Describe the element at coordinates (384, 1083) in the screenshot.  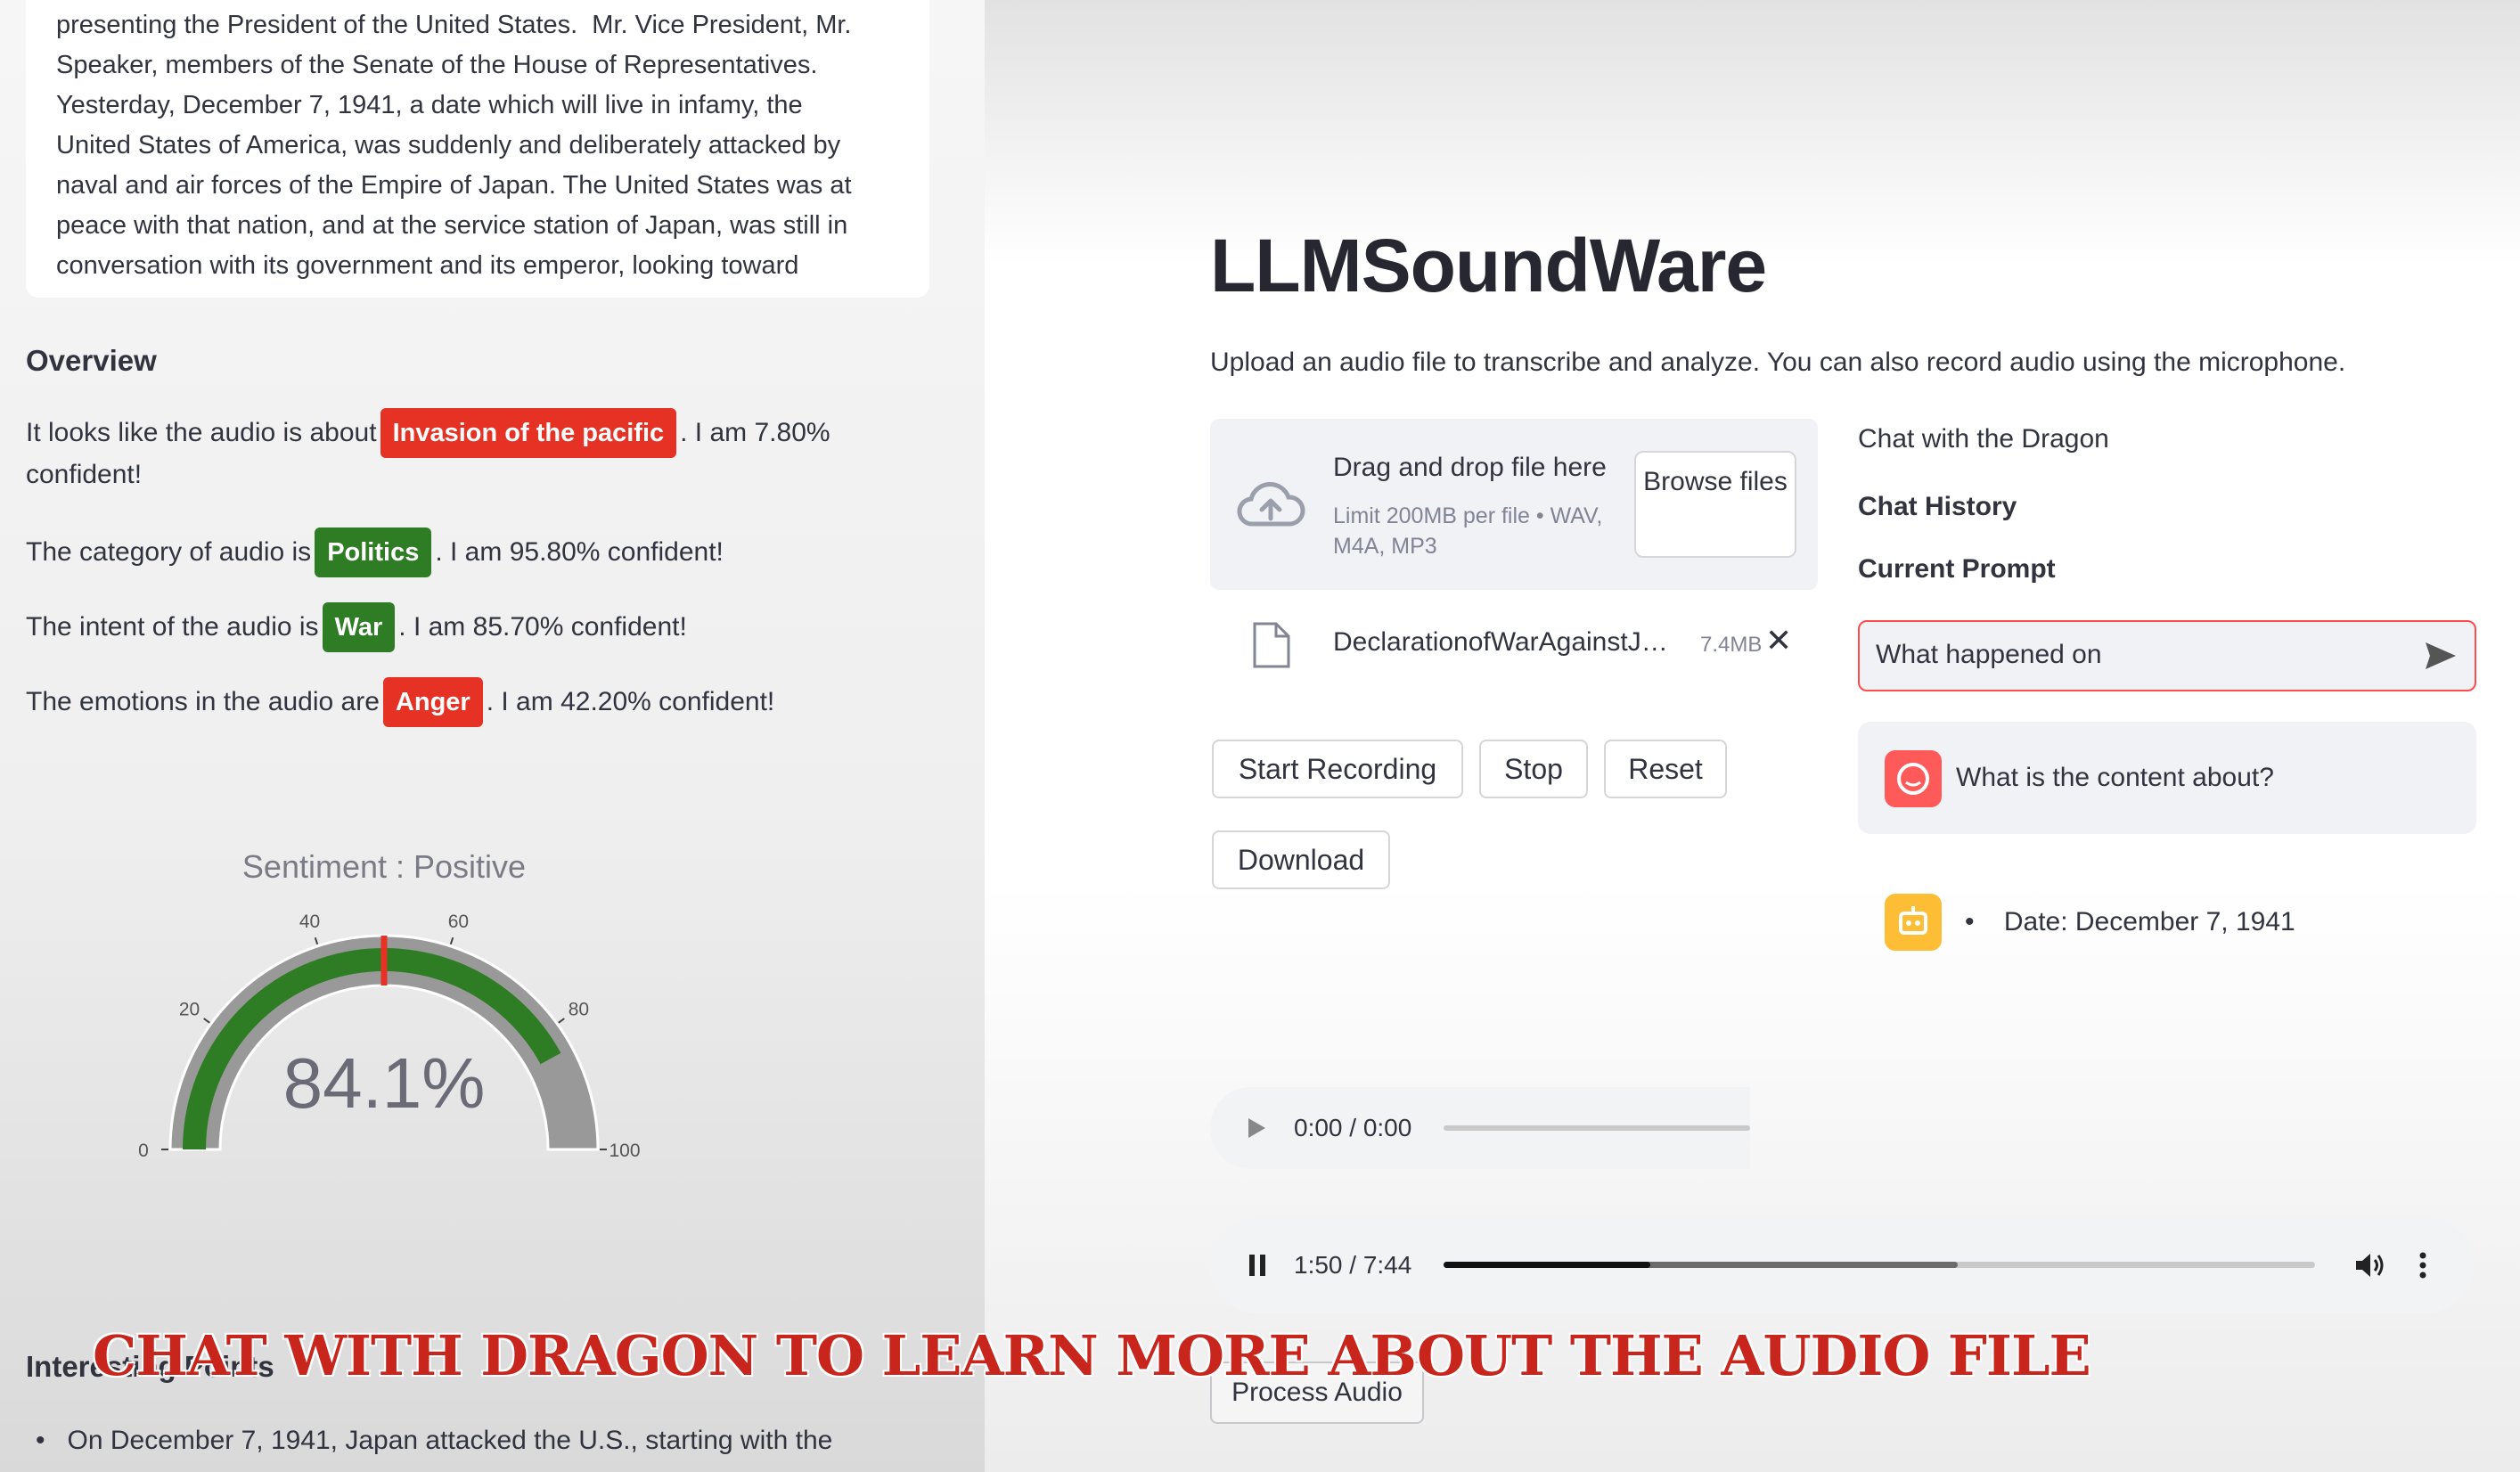
I see `gauge-value: 84.1%` at that location.